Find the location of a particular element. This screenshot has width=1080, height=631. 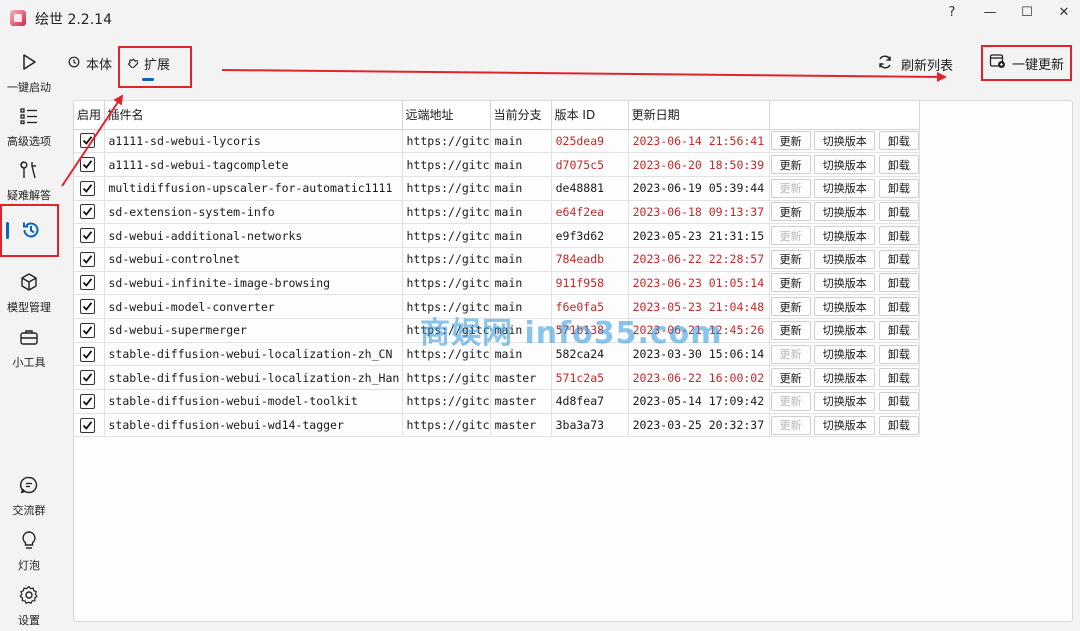

plugin-name-cell: stable-diffusion-webui-model-toolkit is located at coordinates (253, 401).